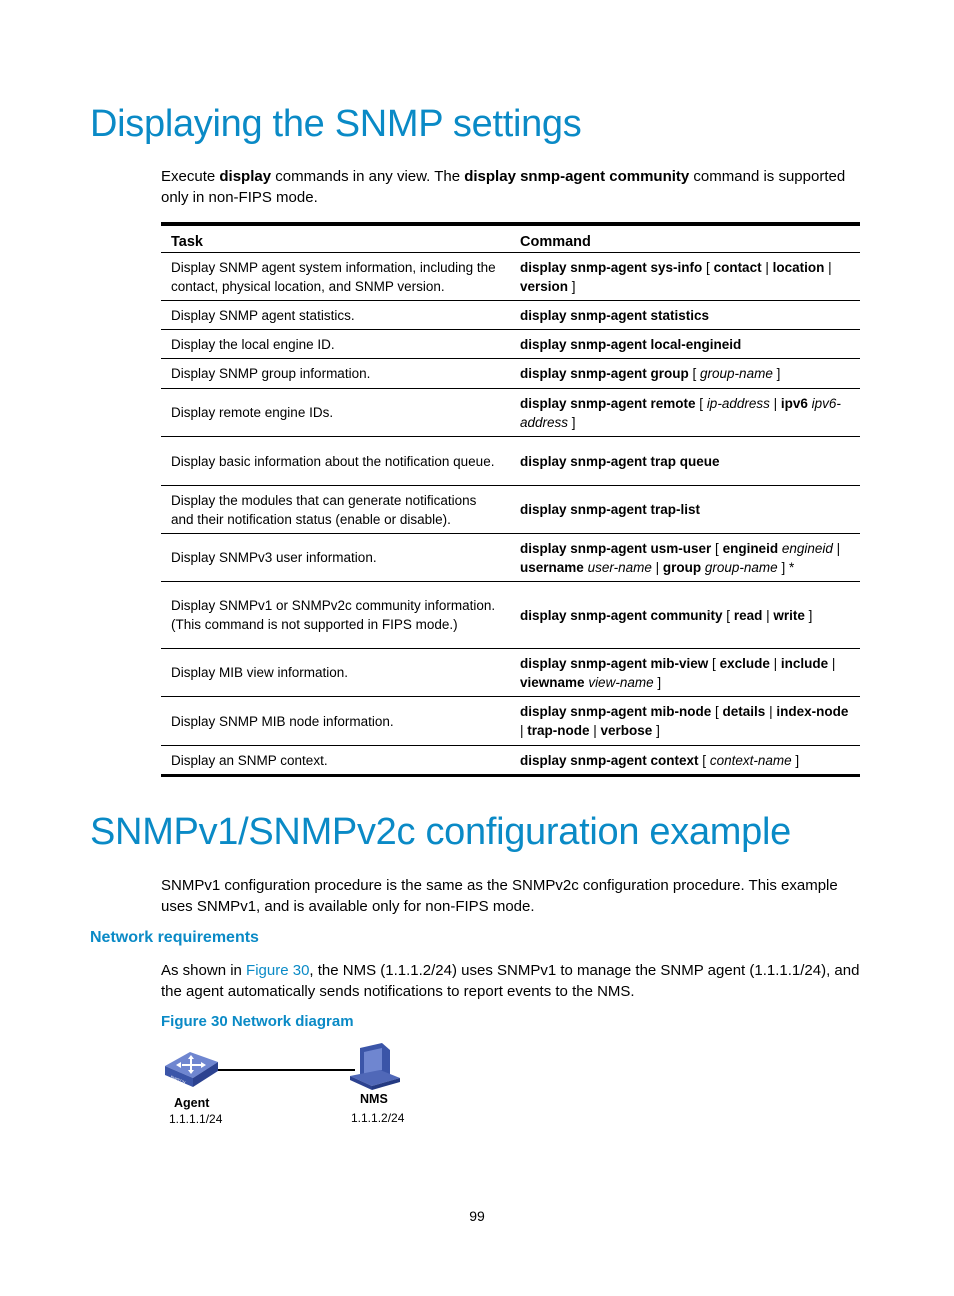 Image resolution: width=954 pixels, height=1296 pixels. Describe the element at coordinates (621, 682) in the screenshot. I see `command-argument: view-name` at that location.